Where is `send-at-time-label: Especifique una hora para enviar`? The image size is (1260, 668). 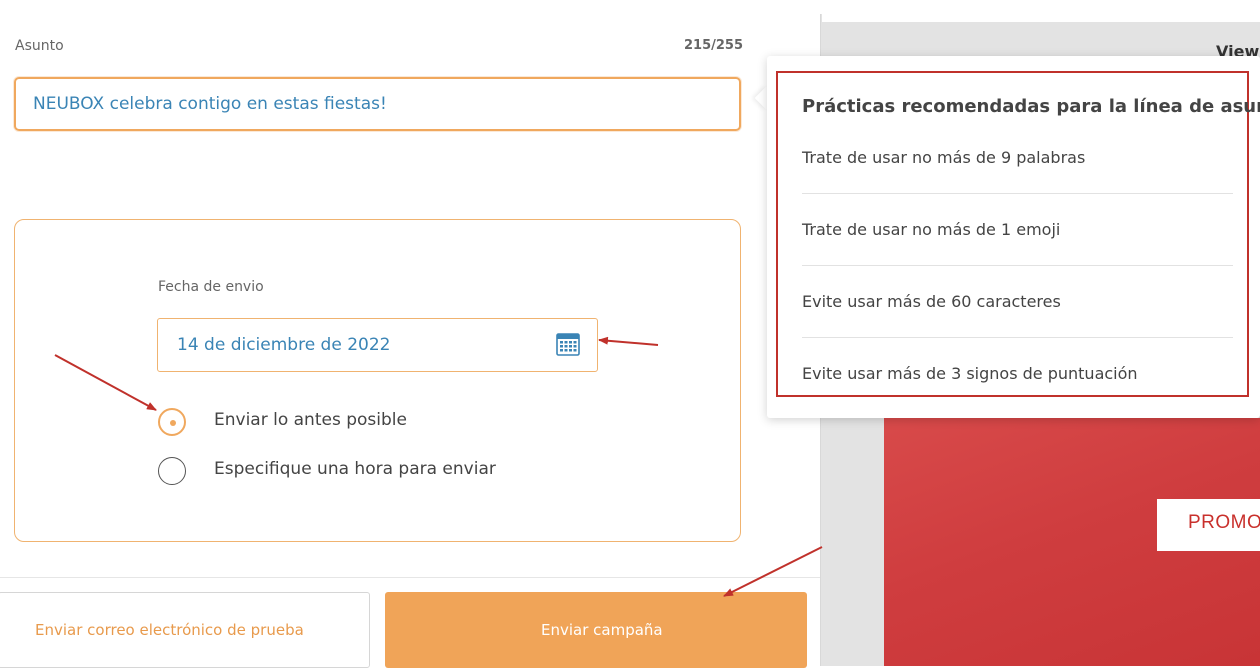 send-at-time-label: Especifique una hora para enviar is located at coordinates (355, 469).